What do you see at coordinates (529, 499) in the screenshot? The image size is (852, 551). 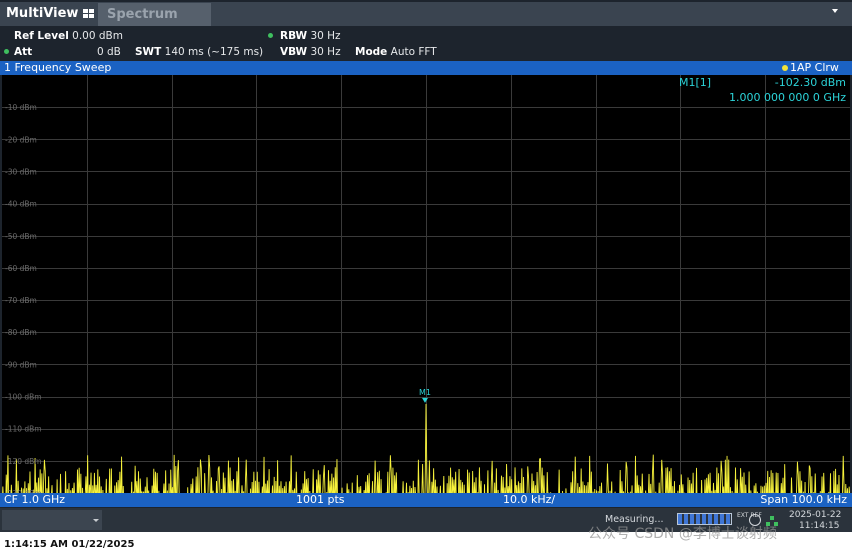 I see `span-per-division: 10.0 kHz/` at bounding box center [529, 499].